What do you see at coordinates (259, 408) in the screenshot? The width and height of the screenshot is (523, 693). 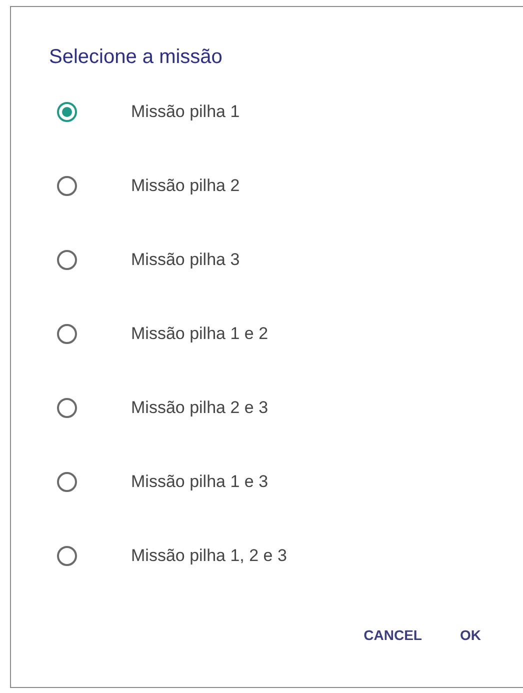 I see `radio-option: Missão pilha 2 e 3` at bounding box center [259, 408].